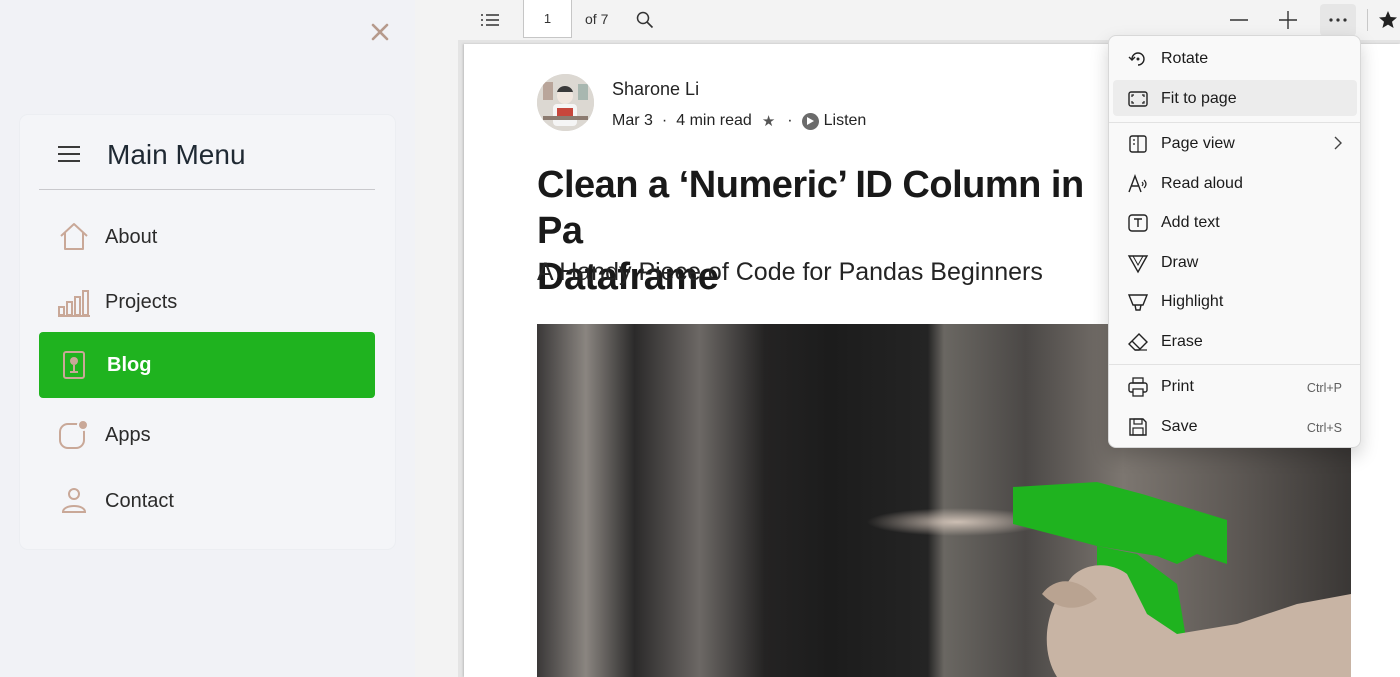 Image resolution: width=1400 pixels, height=677 pixels. Describe the element at coordinates (139, 501) in the screenshot. I see `menu-item-label: Contact` at that location.